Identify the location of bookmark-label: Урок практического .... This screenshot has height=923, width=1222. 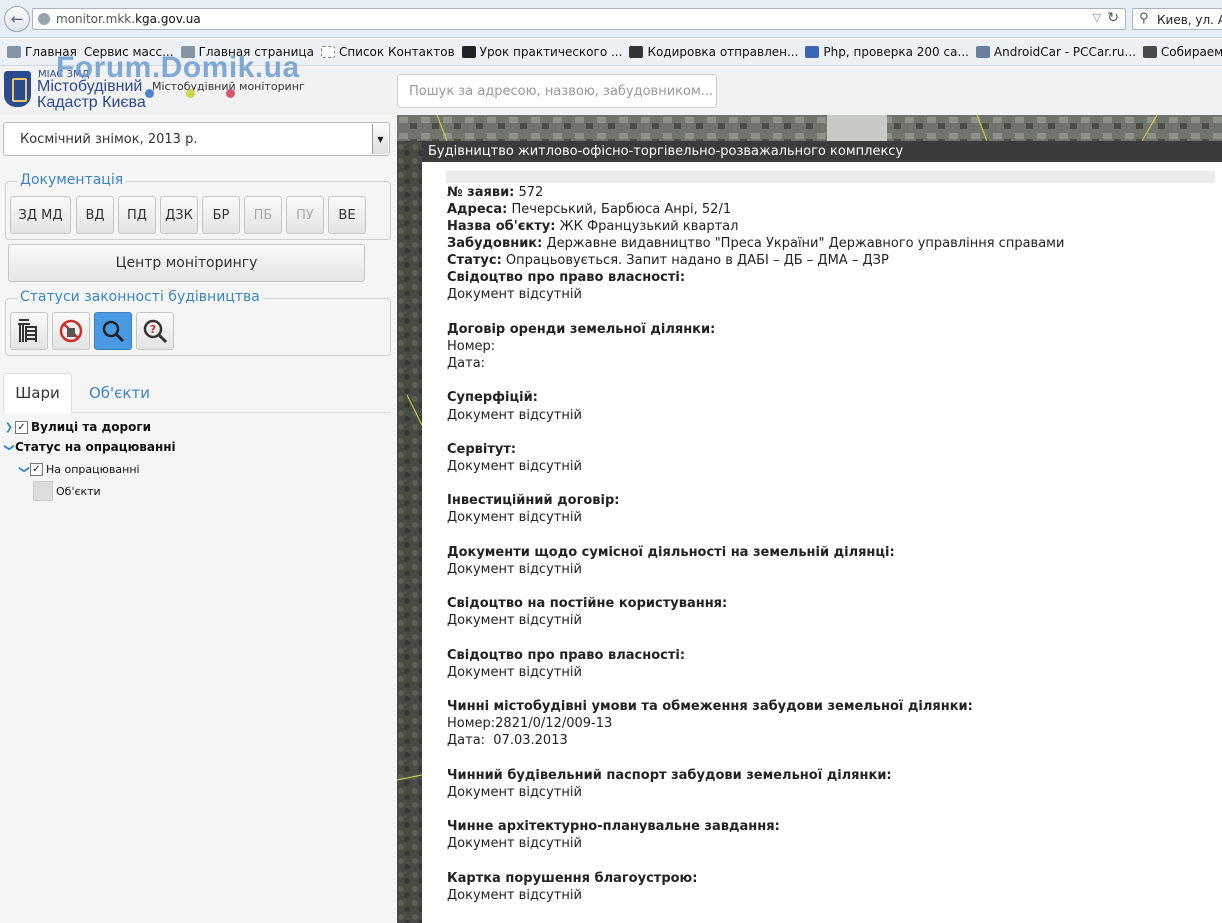
(551, 52).